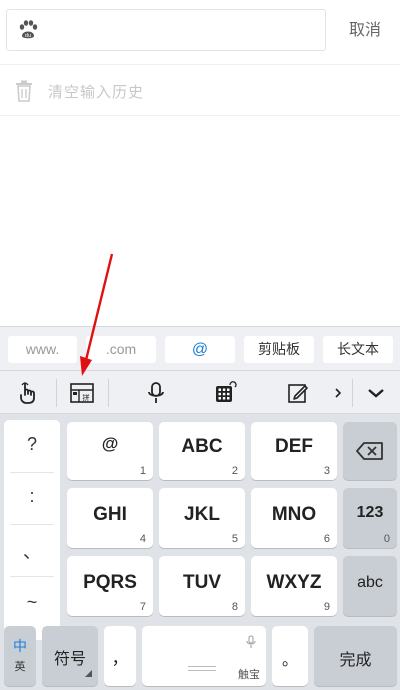 The image size is (400, 690). What do you see at coordinates (234, 471) in the screenshot?
I see `key-number: 2` at bounding box center [234, 471].